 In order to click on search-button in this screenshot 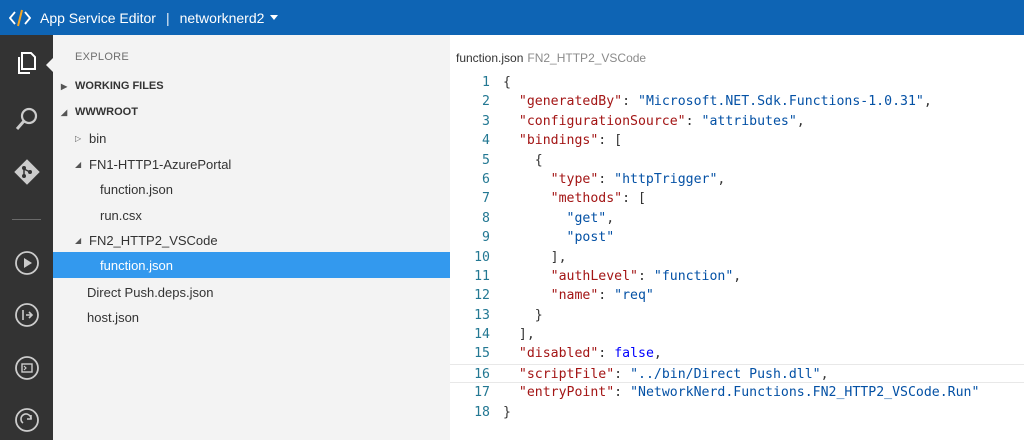, I will do `click(26, 121)`.